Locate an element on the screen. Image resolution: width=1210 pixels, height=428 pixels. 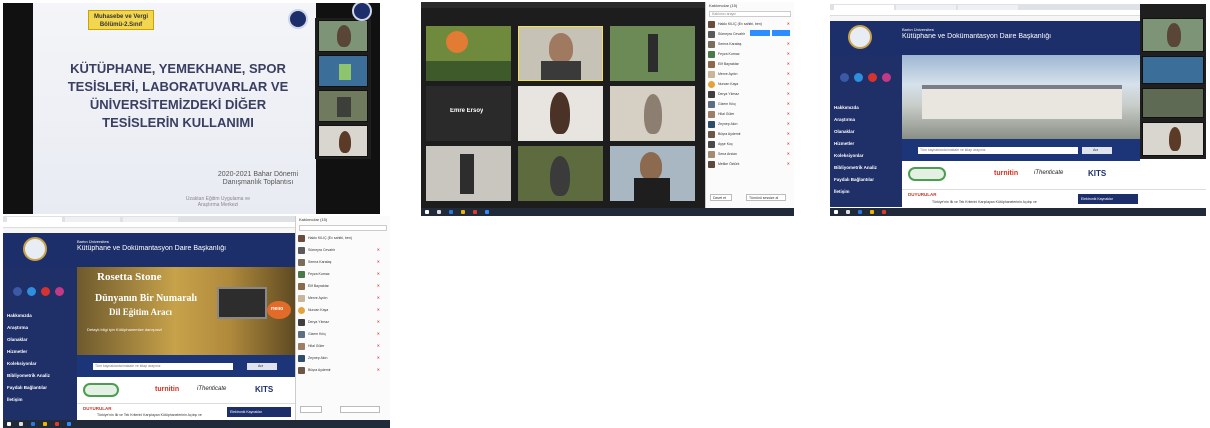
university-logo is located at coordinates (860, 37).